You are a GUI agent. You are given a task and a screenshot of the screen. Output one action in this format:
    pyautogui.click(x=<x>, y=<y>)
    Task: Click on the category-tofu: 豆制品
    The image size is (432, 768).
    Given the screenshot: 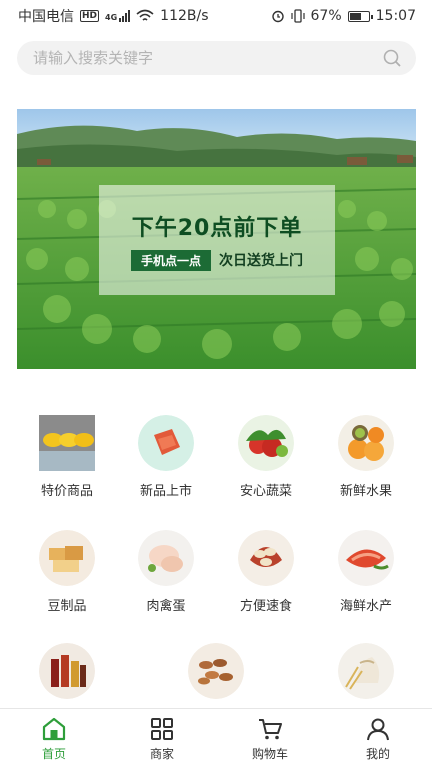 What is the action you would take?
    pyautogui.click(x=67, y=572)
    